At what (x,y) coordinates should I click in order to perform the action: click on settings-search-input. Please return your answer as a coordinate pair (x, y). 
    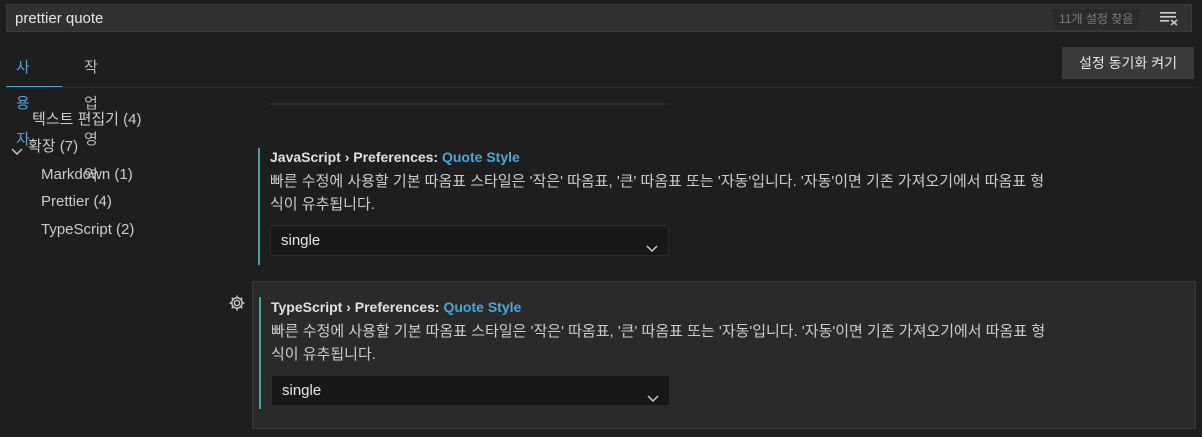
    Looking at the image, I should click on (599, 18).